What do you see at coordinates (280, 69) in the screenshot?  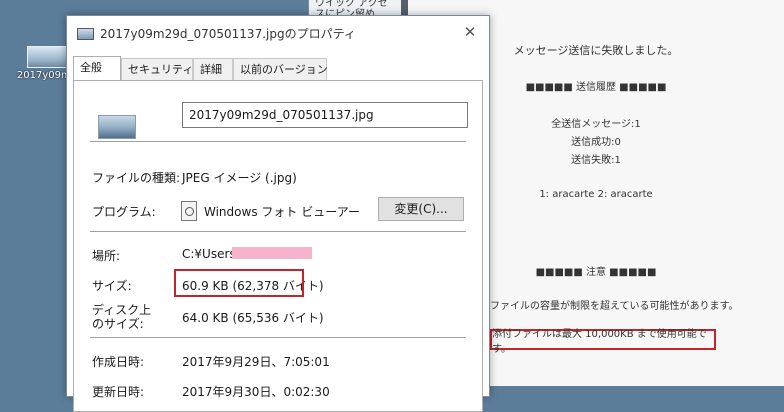 I see `tab-previous-versions: 以前のバージョン` at bounding box center [280, 69].